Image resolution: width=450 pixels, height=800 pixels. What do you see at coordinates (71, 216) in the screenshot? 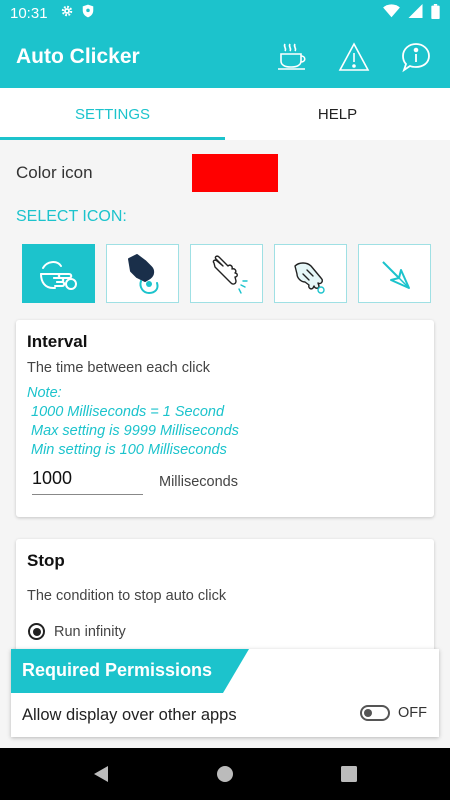
I see `select-icon-label: SELECT ICON:` at bounding box center [71, 216].